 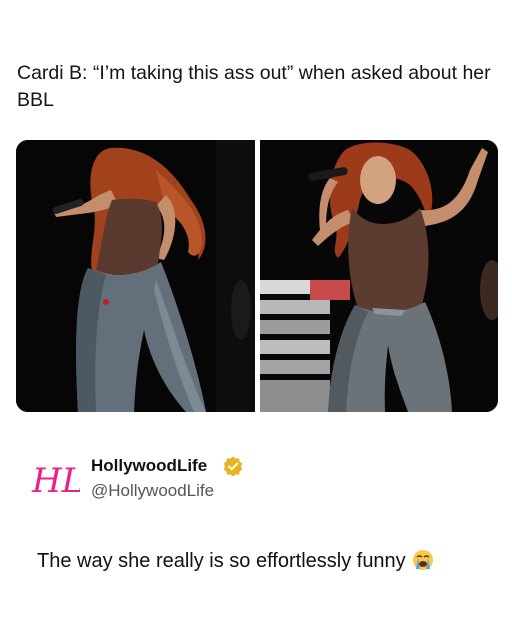 I want to click on author-name: HollywoodLife, so click(x=149, y=466).